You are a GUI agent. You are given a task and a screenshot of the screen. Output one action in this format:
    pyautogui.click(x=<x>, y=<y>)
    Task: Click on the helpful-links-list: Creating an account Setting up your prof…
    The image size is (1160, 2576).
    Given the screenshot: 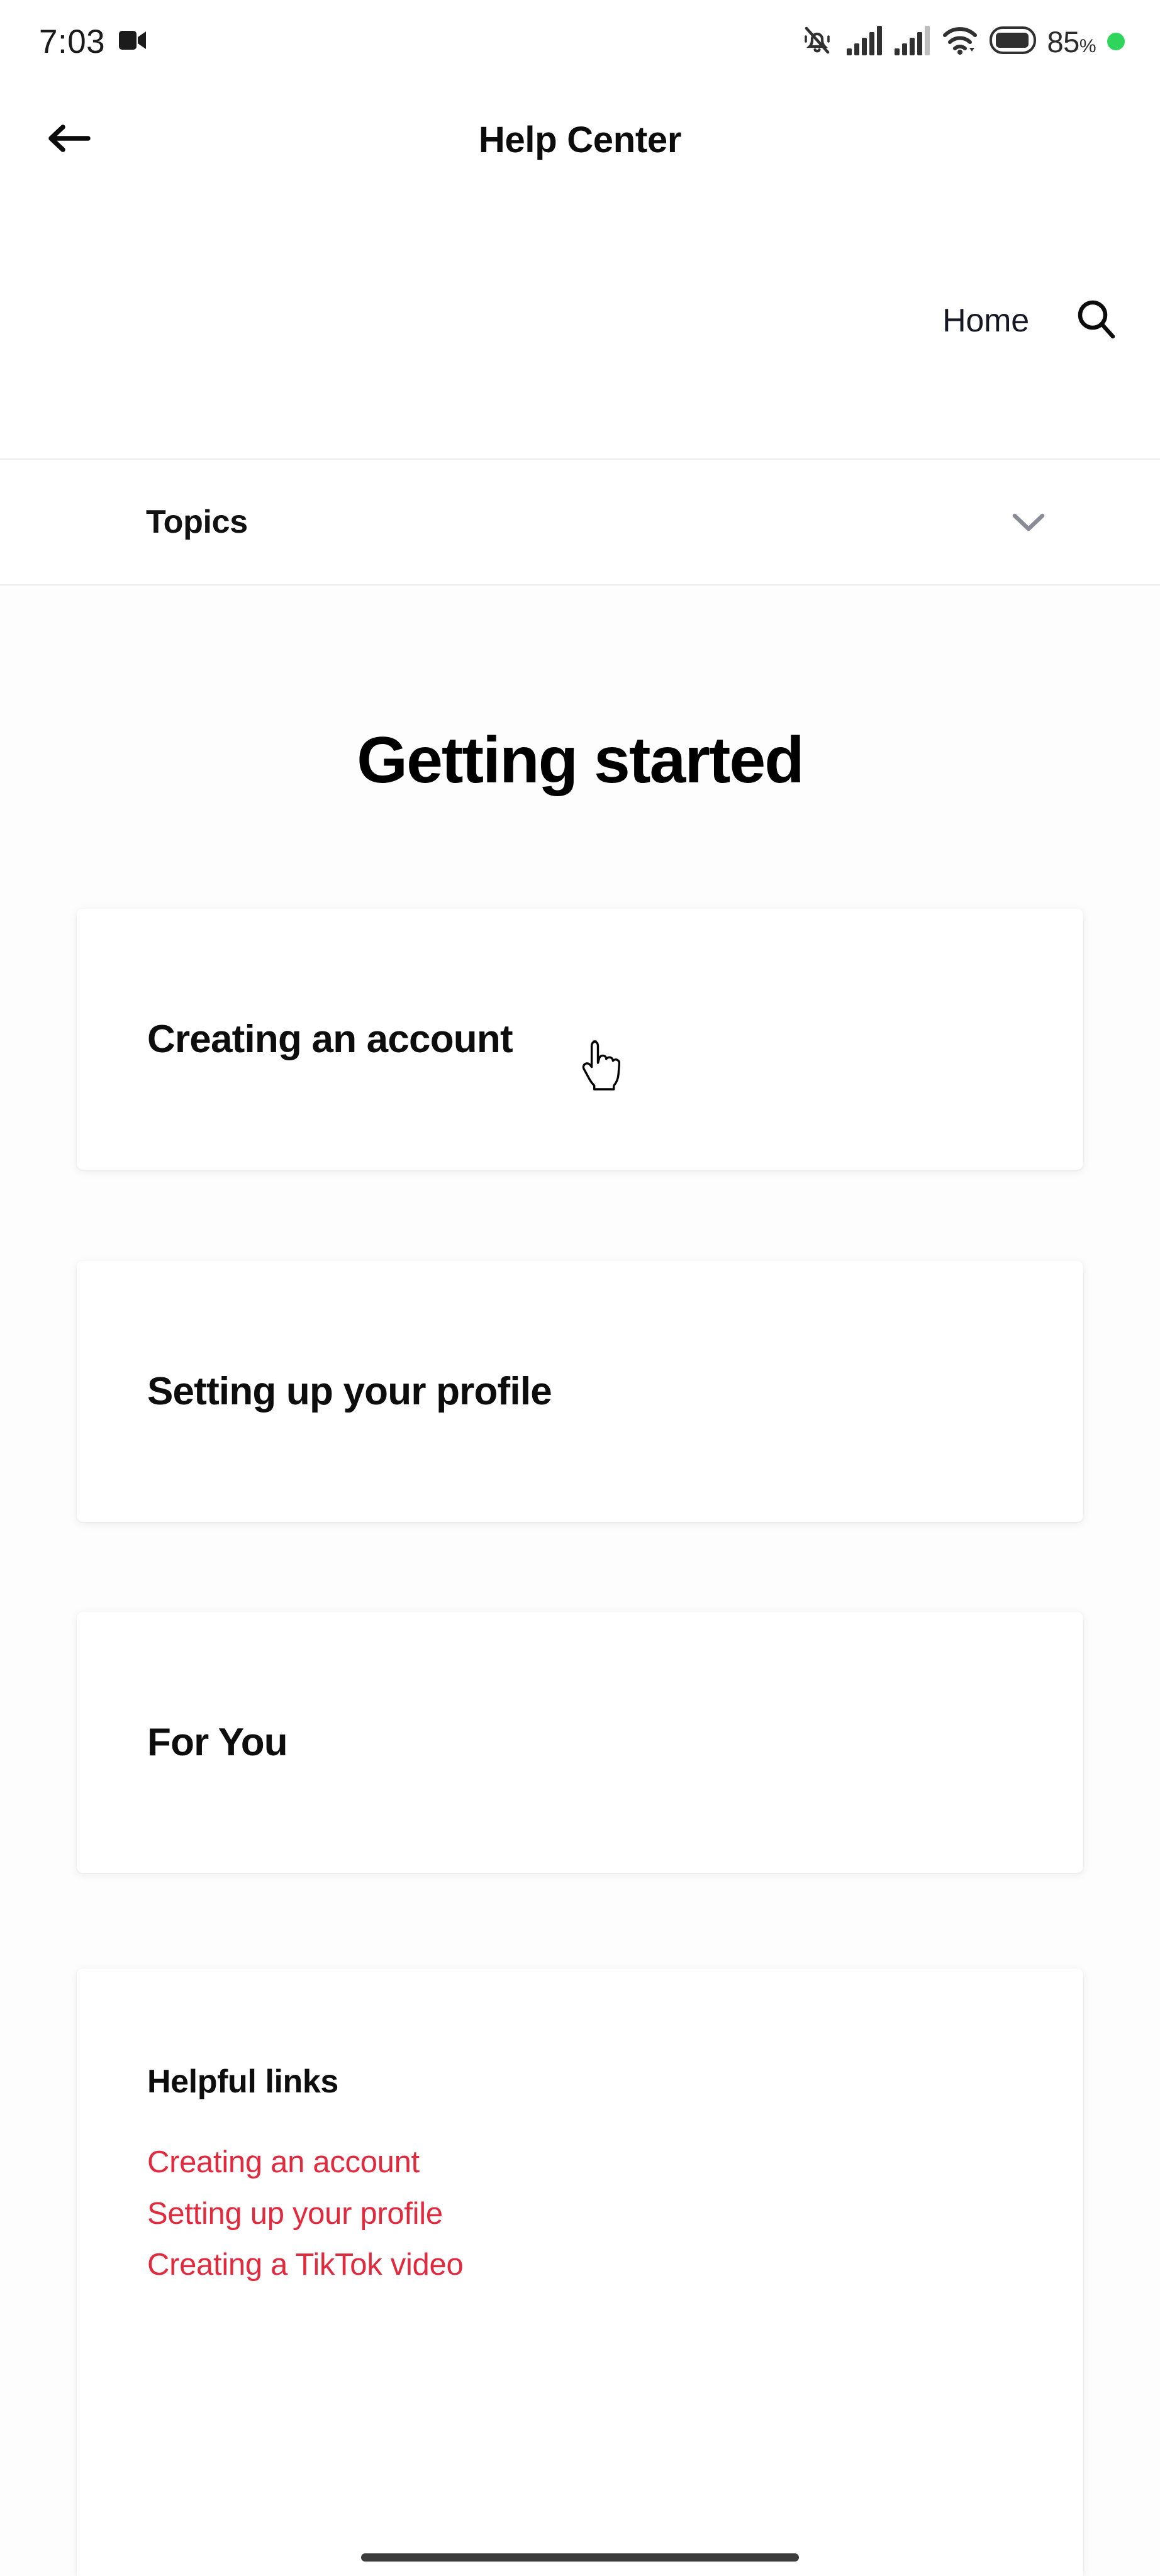 What is the action you would take?
    pyautogui.click(x=580, y=2214)
    